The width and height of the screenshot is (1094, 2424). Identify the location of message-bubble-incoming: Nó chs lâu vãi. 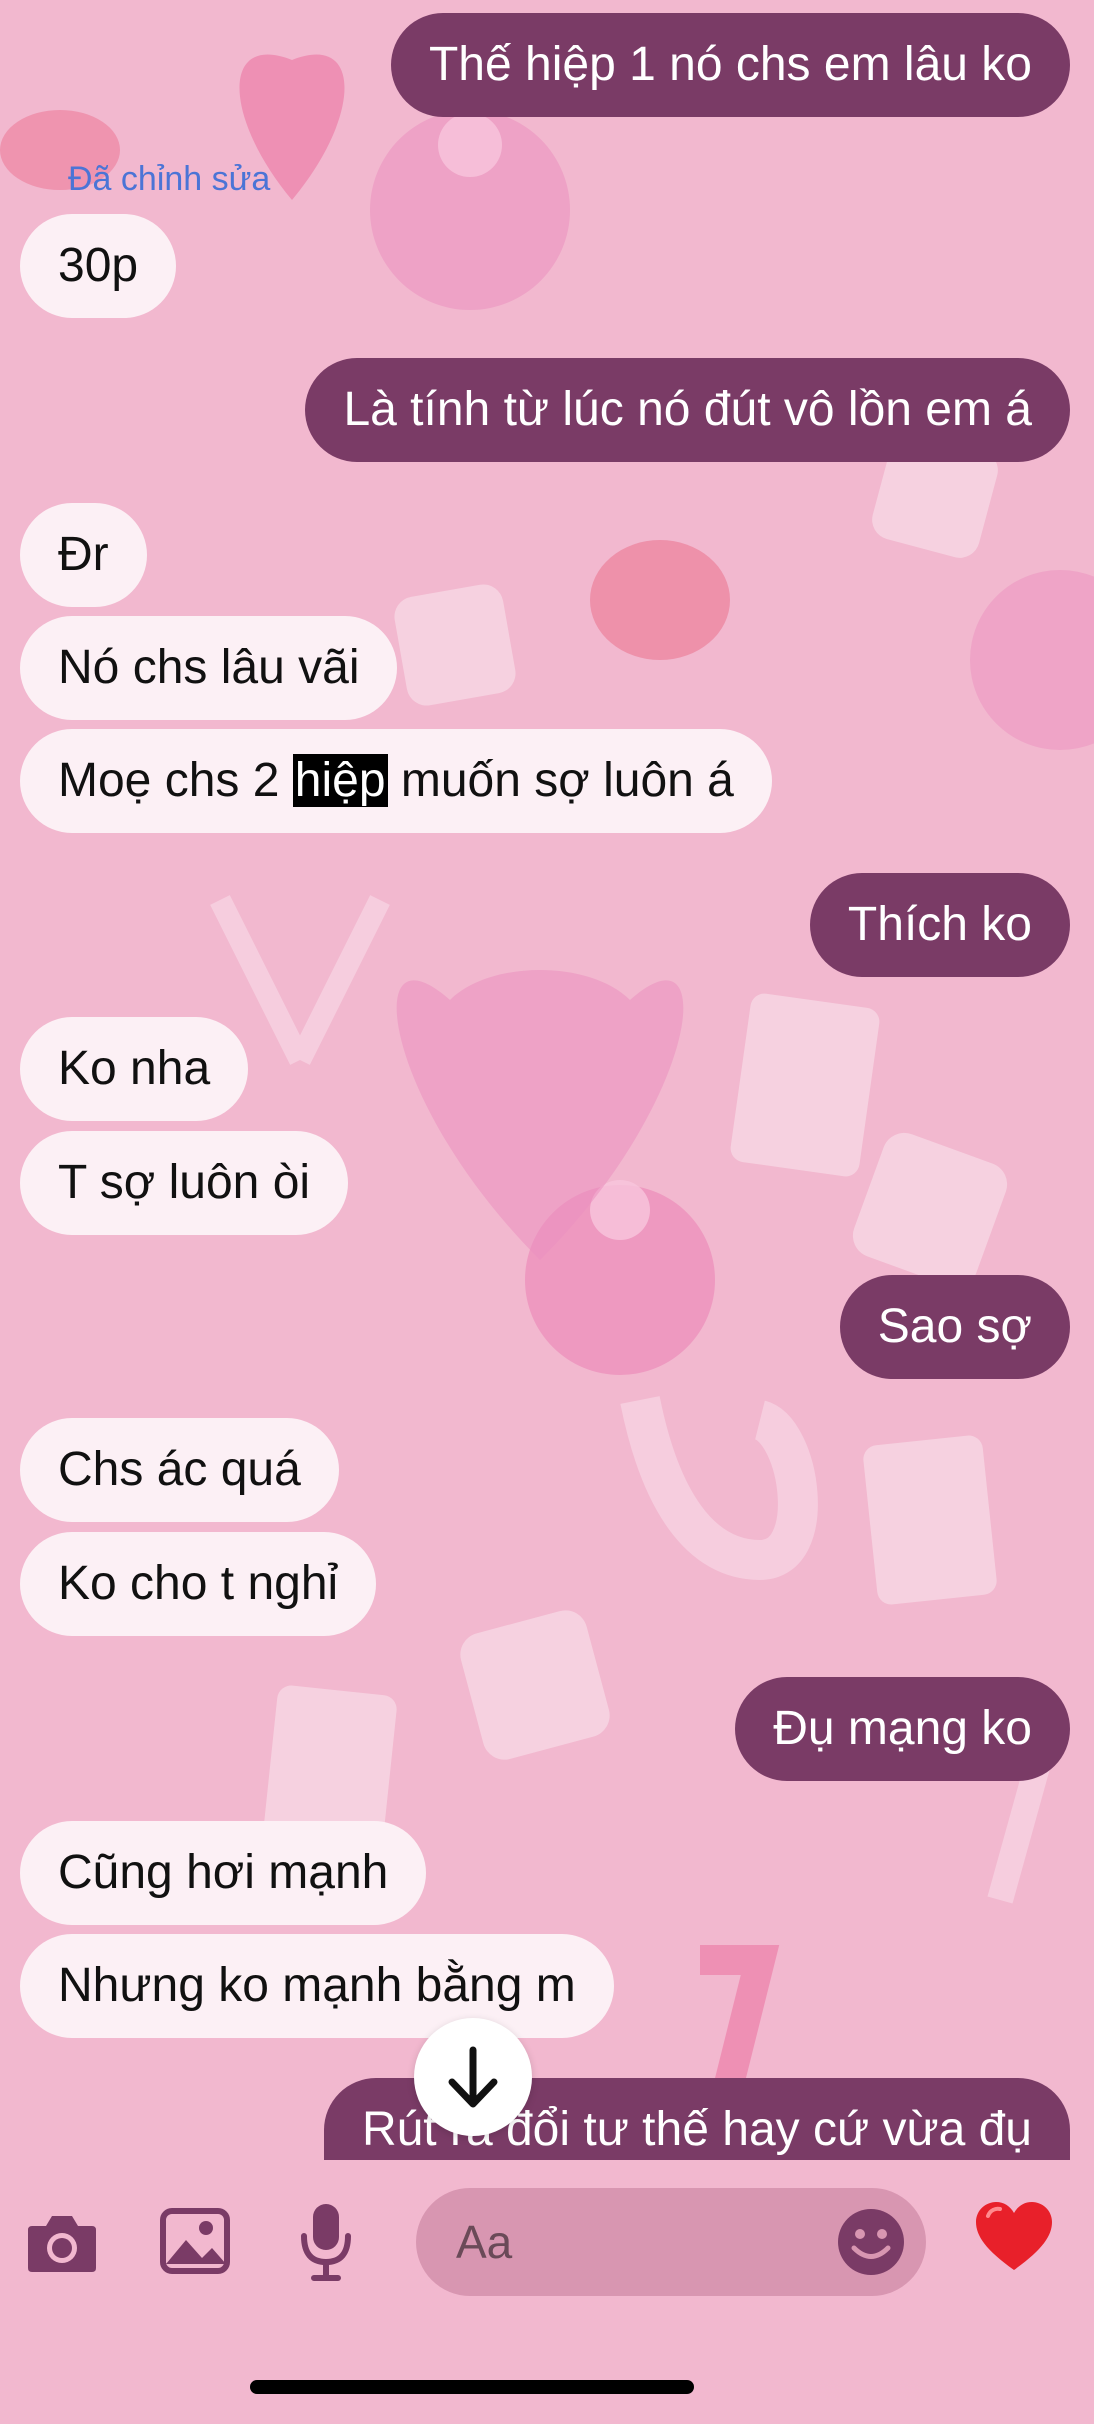
(209, 668).